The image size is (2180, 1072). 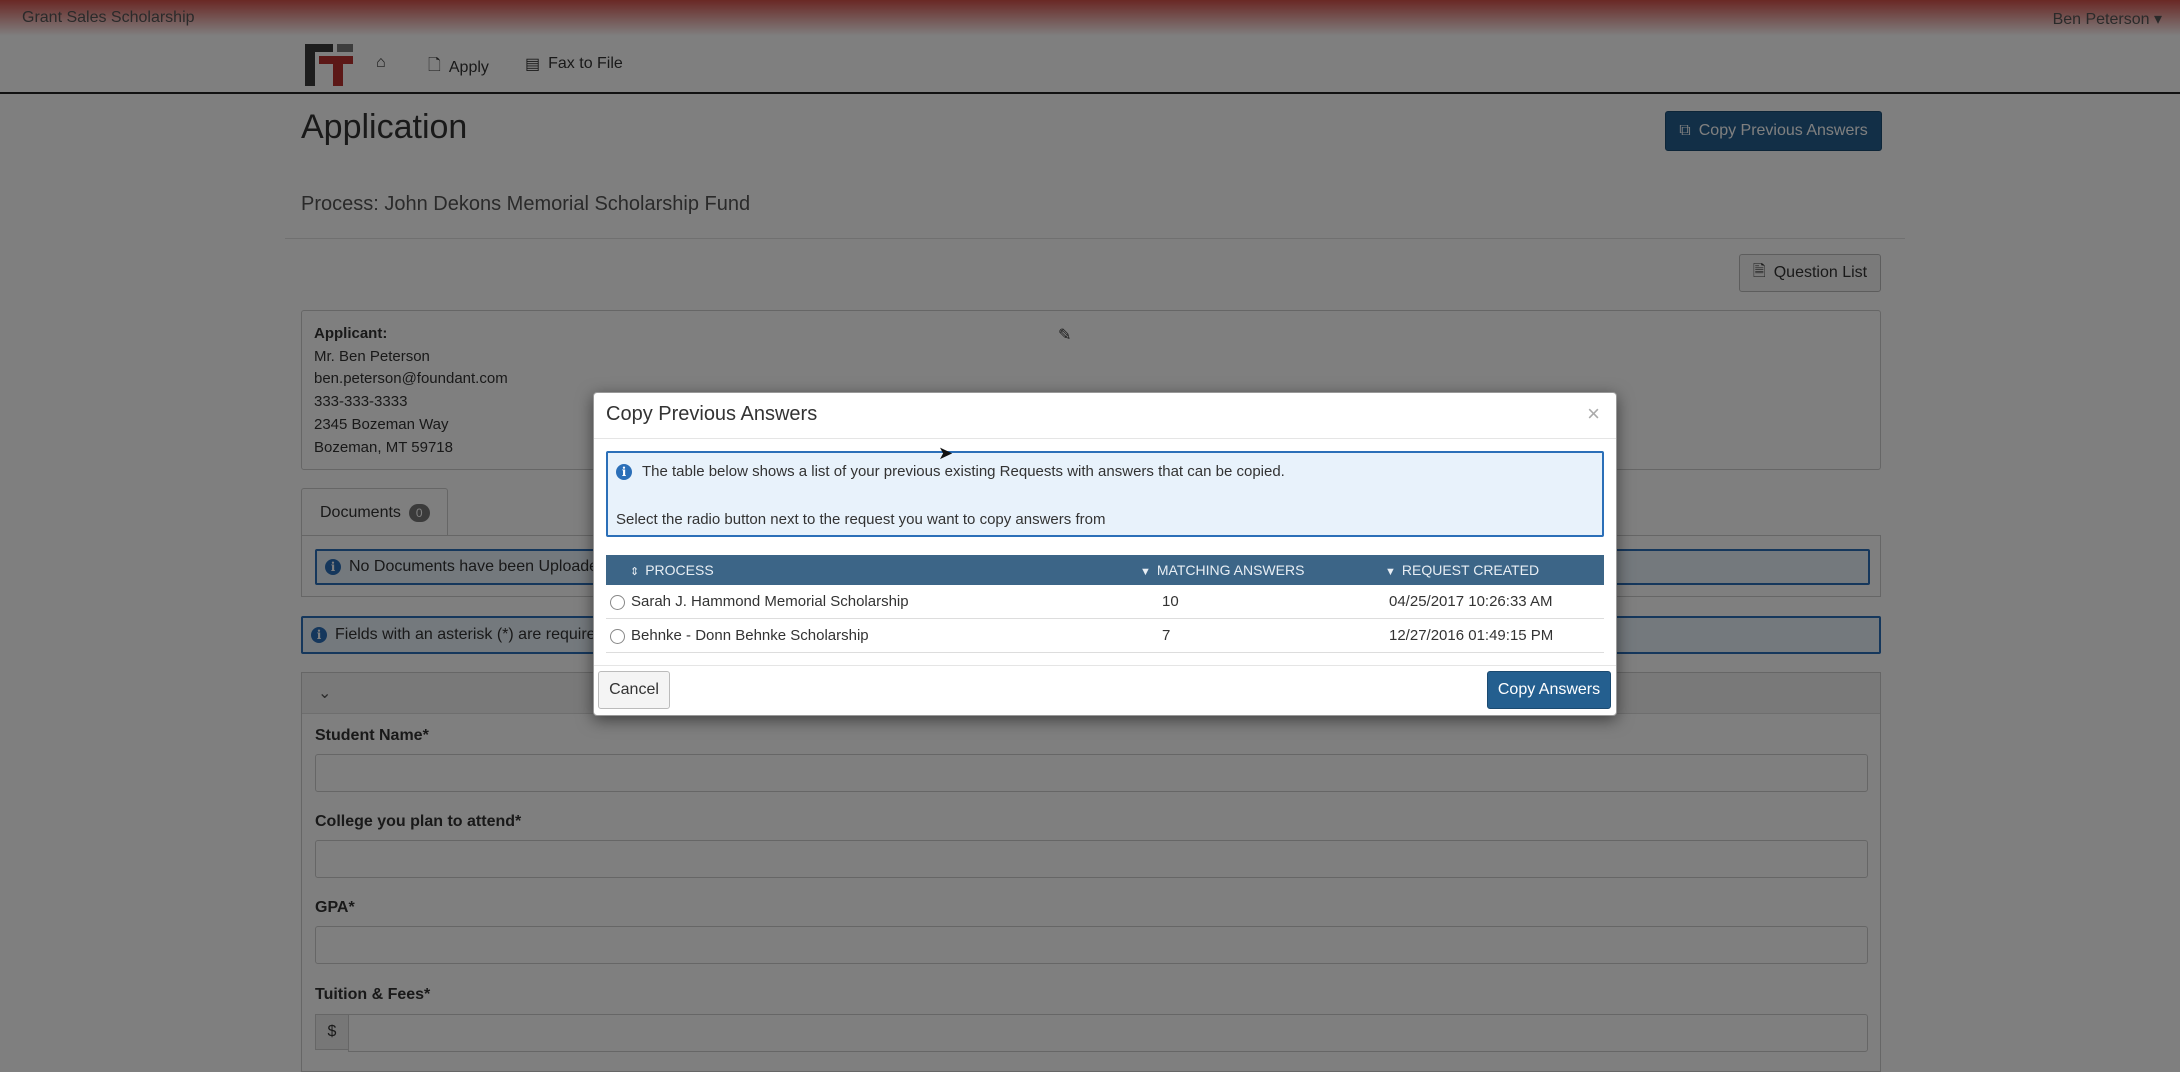 I want to click on column-header-process: ⇕ PROCESS, so click(x=873, y=570).